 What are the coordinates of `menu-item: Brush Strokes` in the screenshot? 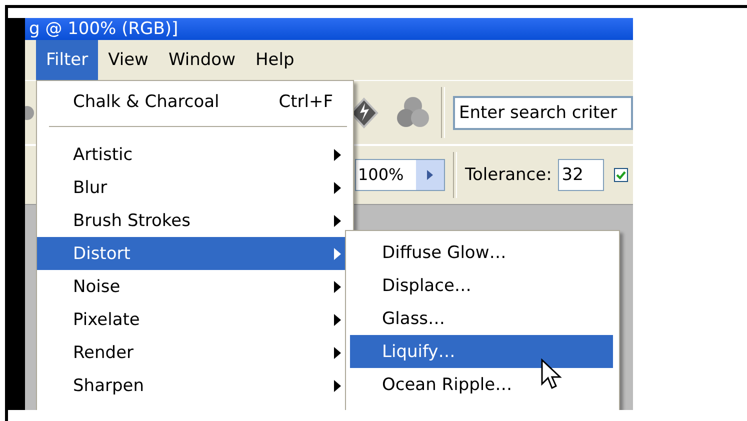 It's located at (195, 220).